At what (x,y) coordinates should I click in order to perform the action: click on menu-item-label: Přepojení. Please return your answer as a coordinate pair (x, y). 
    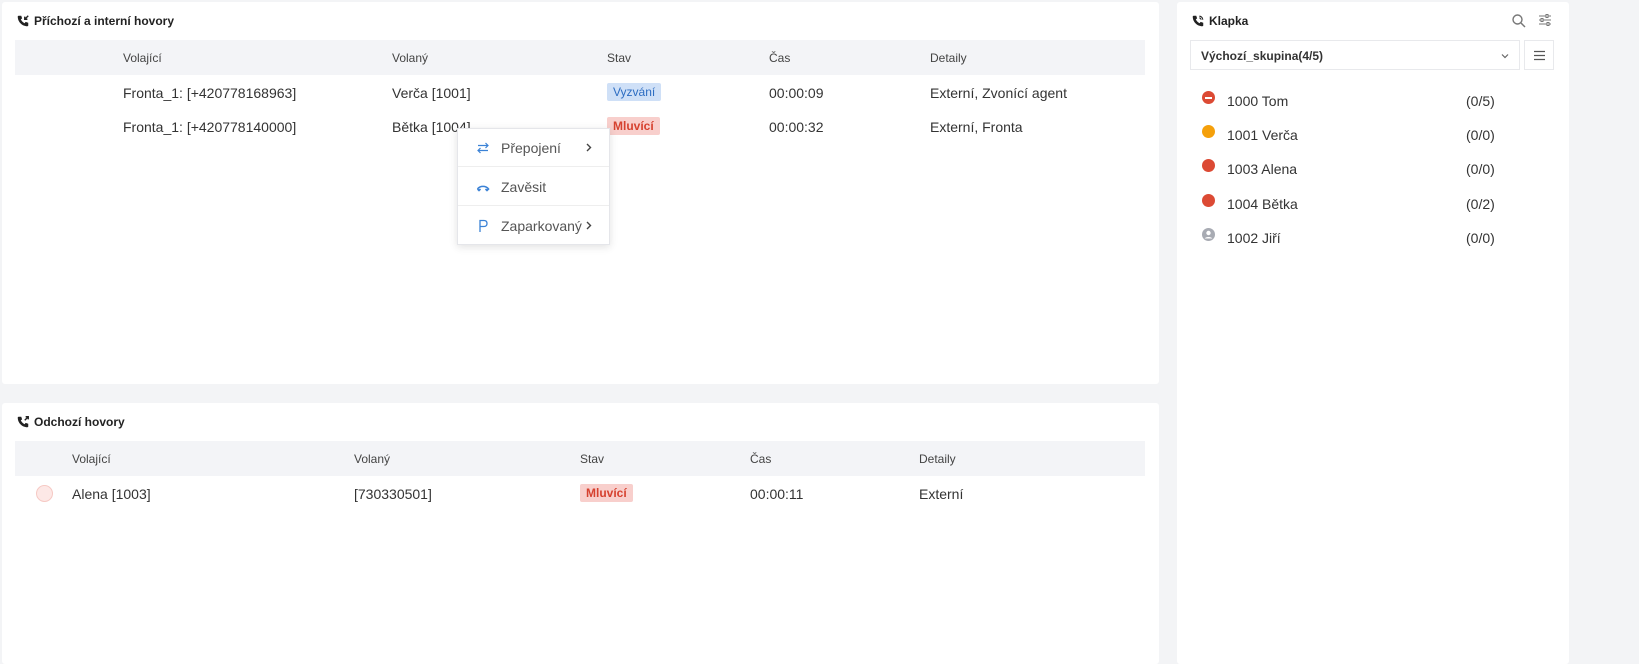
    Looking at the image, I should click on (531, 148).